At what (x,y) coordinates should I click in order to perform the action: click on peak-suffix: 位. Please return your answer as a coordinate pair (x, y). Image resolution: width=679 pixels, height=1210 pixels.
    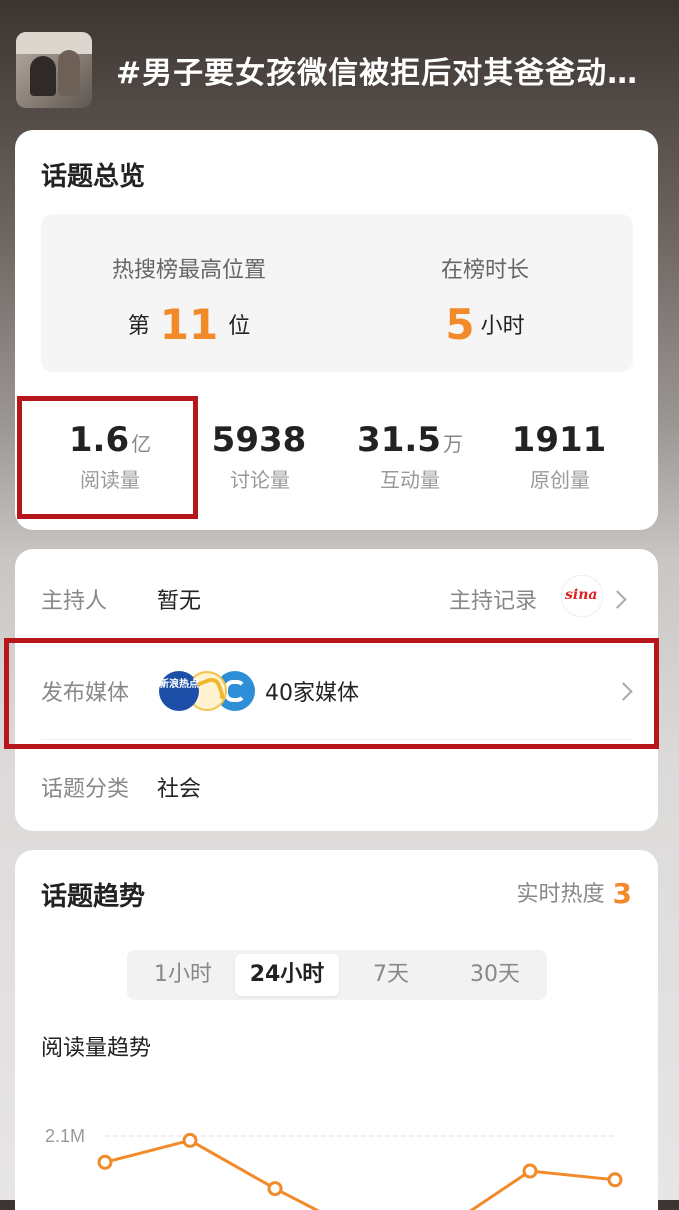
    Looking at the image, I should click on (239, 326).